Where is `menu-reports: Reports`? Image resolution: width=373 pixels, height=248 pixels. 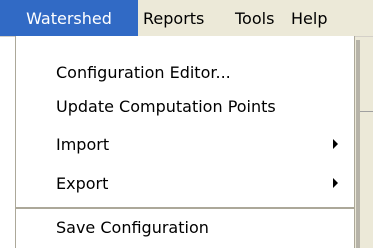
menu-reports: Reports is located at coordinates (182, 18).